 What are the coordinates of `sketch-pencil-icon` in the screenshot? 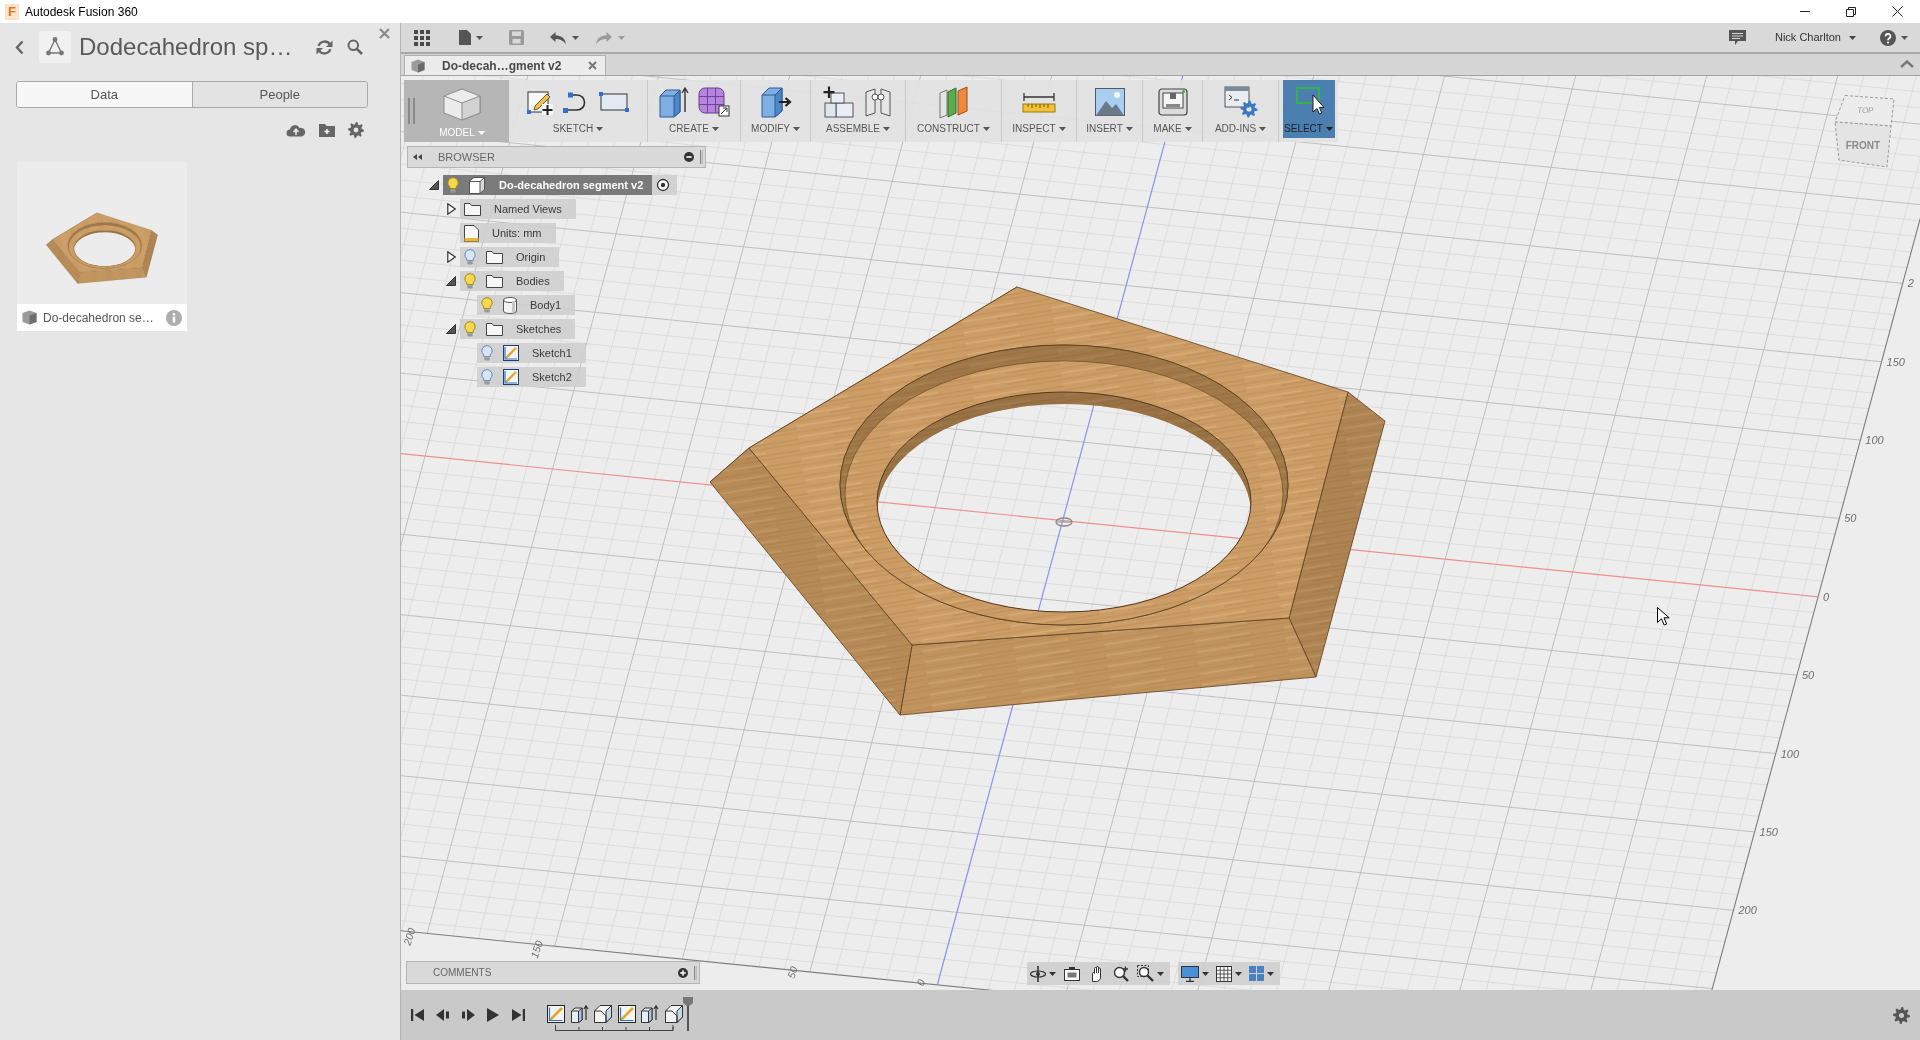 It's located at (540, 102).